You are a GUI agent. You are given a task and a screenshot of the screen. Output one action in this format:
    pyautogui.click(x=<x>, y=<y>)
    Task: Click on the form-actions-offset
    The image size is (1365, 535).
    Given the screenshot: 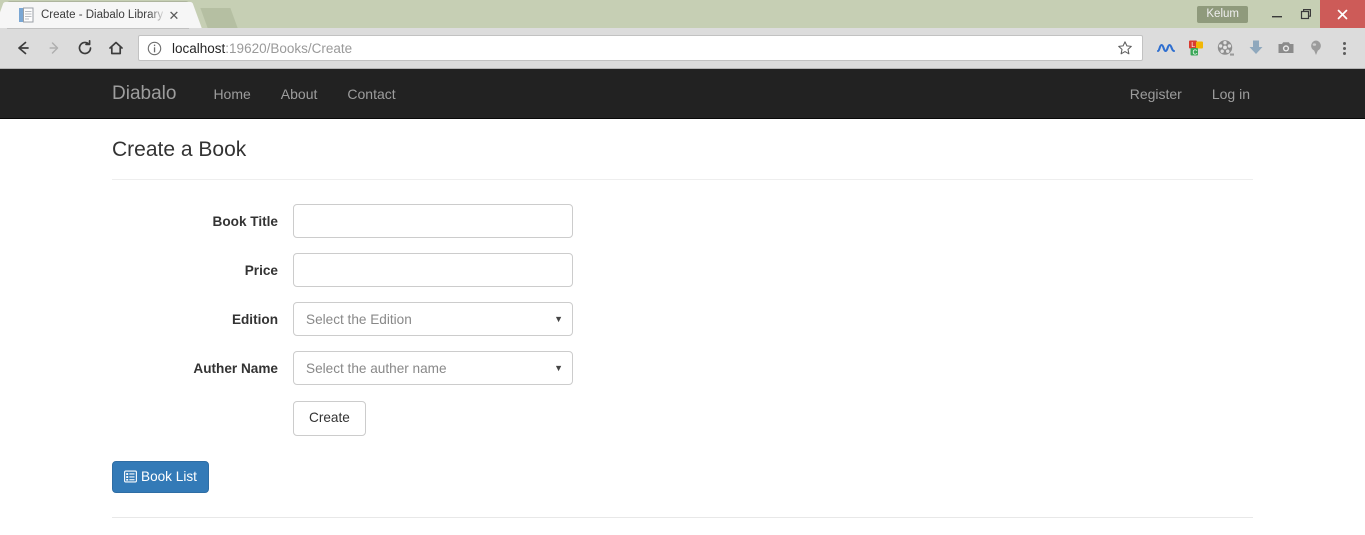 What is the action you would take?
    pyautogui.click(x=202, y=418)
    